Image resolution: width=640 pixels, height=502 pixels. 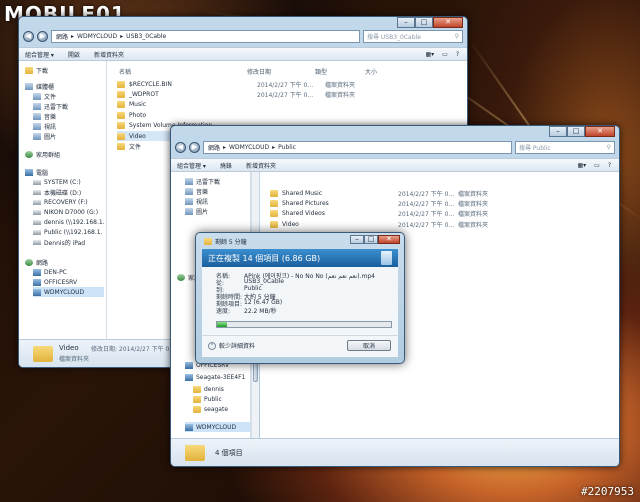 What do you see at coordinates (267, 105) in the screenshot?
I see `file-row: Music` at bounding box center [267, 105].